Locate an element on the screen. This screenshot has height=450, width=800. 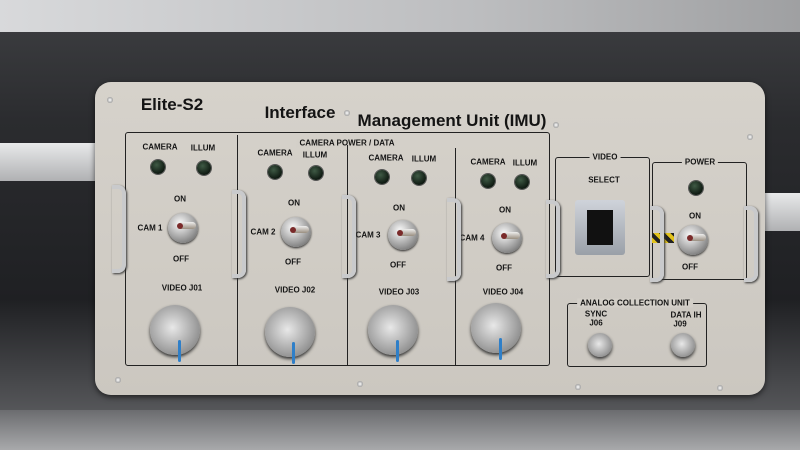
cam3-illum-led is located at coordinates (419, 178).